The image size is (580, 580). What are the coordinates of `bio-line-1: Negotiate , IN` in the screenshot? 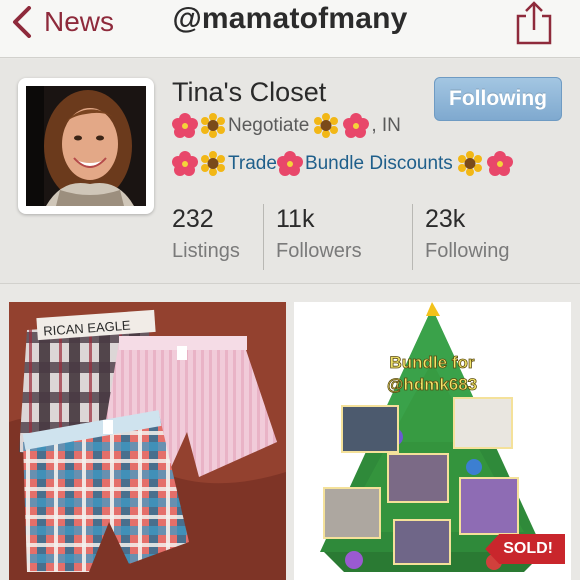 It's located at (286, 126).